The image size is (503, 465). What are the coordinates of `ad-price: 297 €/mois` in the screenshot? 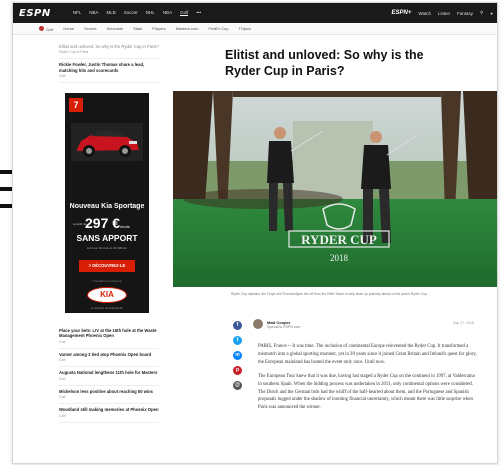 It's located at (107, 223).